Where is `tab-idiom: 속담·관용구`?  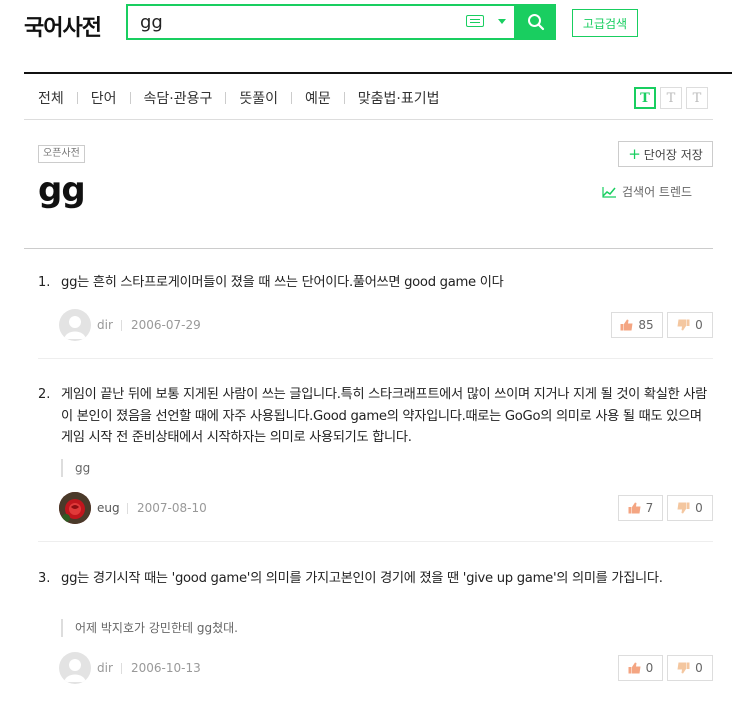
tab-idiom: 속담·관용구 is located at coordinates (178, 98).